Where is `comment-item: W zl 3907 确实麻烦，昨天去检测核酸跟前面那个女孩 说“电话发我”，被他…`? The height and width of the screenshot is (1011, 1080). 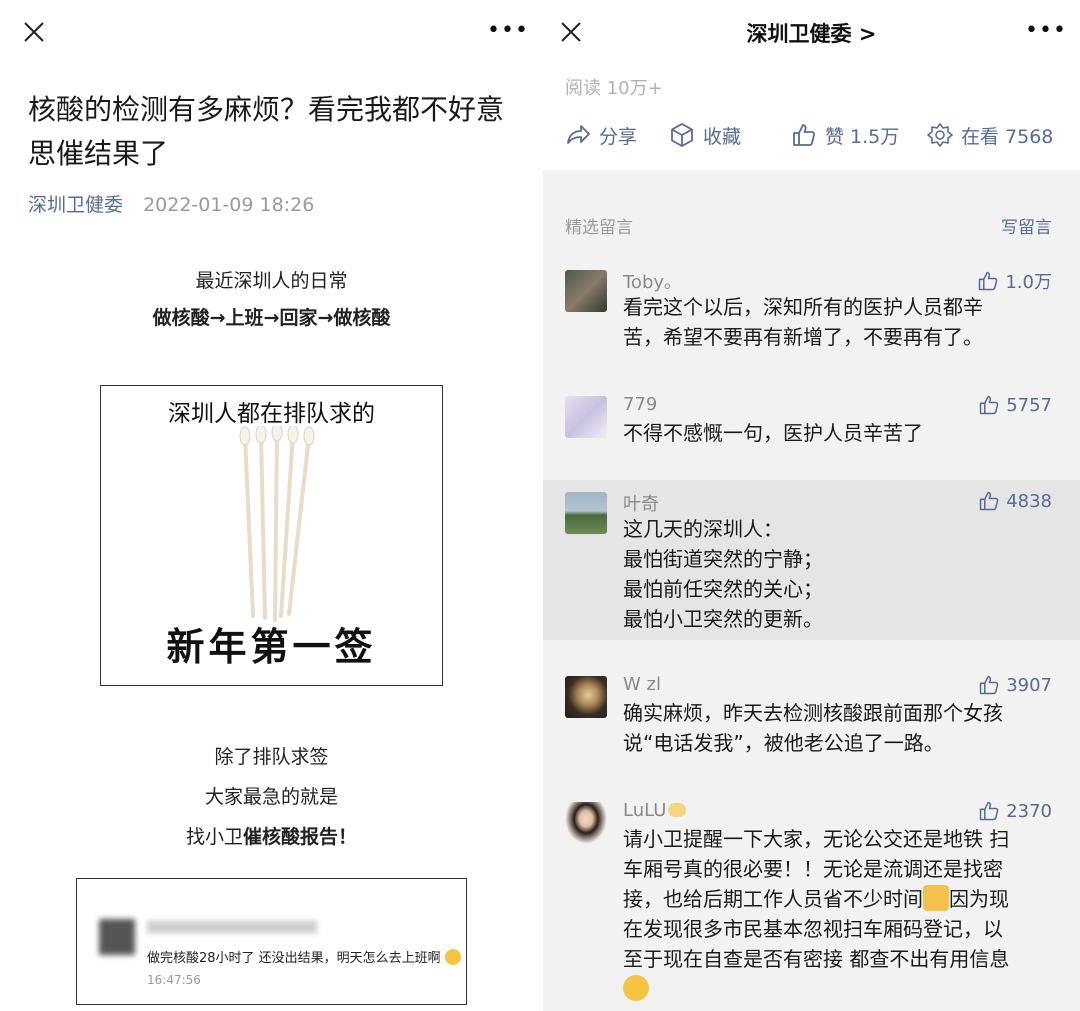 comment-item: W zl 3907 确实麻烦，昨天去检测核酸跟前面那个女孩 说“电话发我”，被他… is located at coordinates (811, 718).